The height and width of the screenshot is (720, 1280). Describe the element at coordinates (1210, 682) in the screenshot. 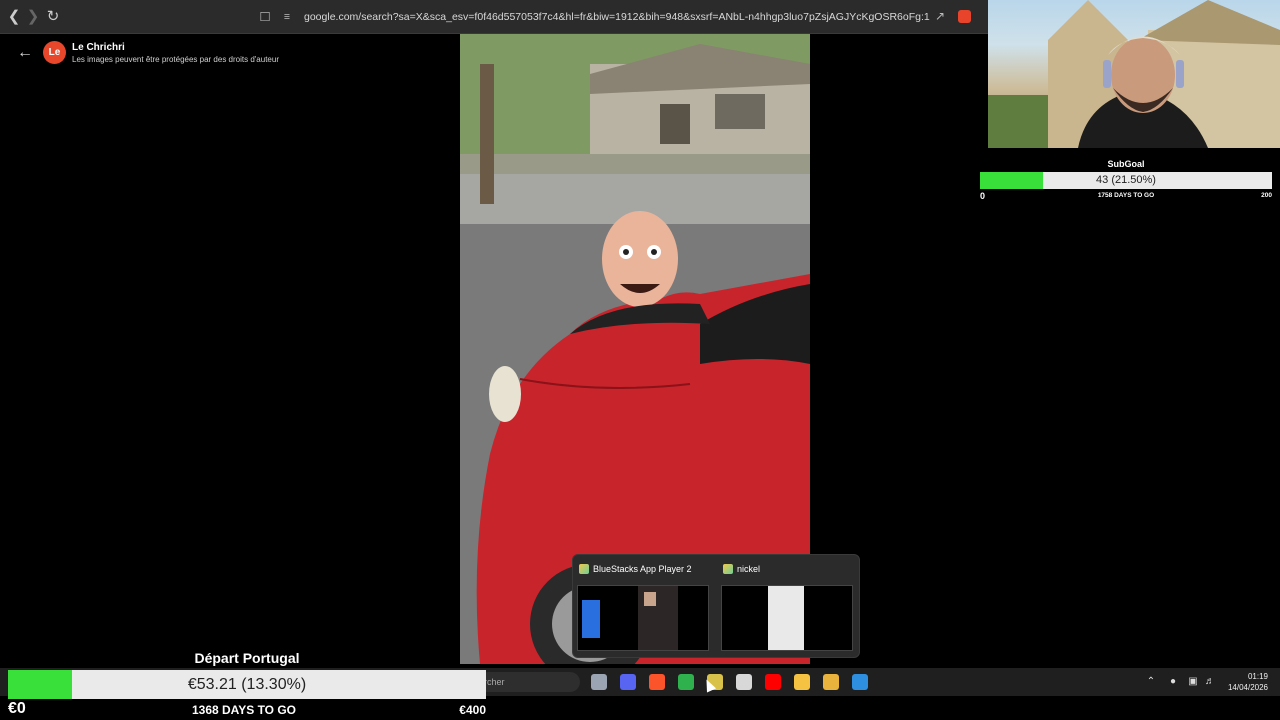

I see `volume-icon: ♬` at that location.